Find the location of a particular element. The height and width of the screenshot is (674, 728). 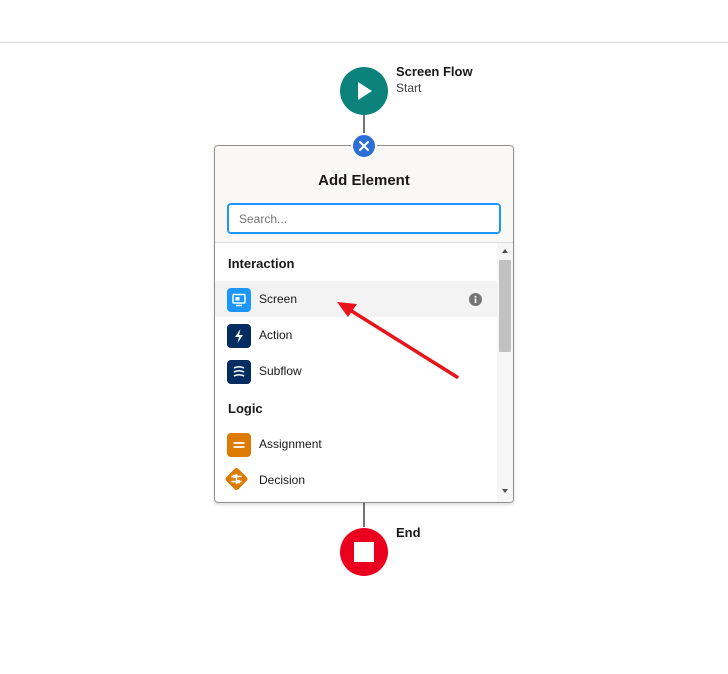

close-add-element-button is located at coordinates (364, 146).